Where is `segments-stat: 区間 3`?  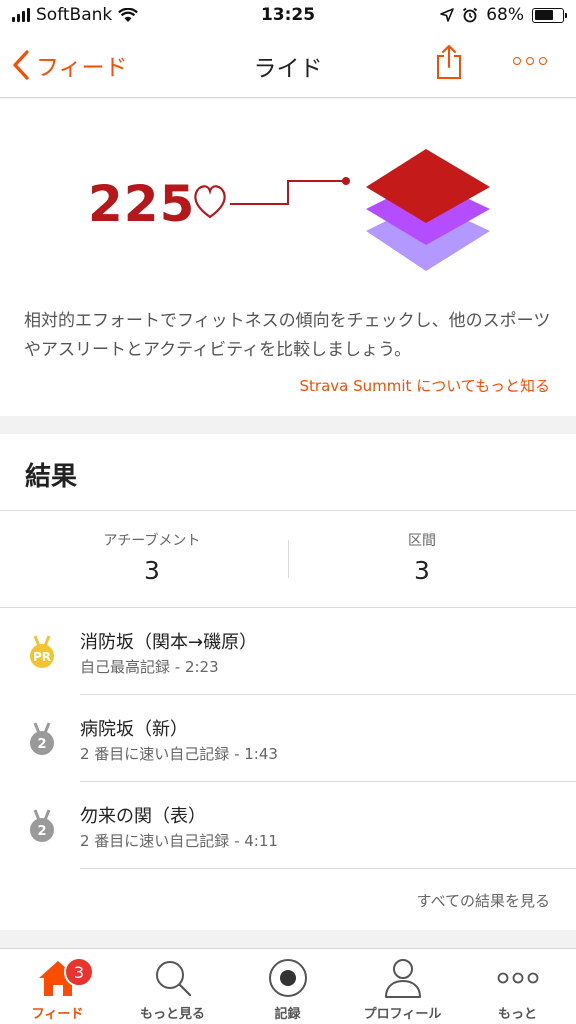
segments-stat: 区間 3 is located at coordinates (422, 557).